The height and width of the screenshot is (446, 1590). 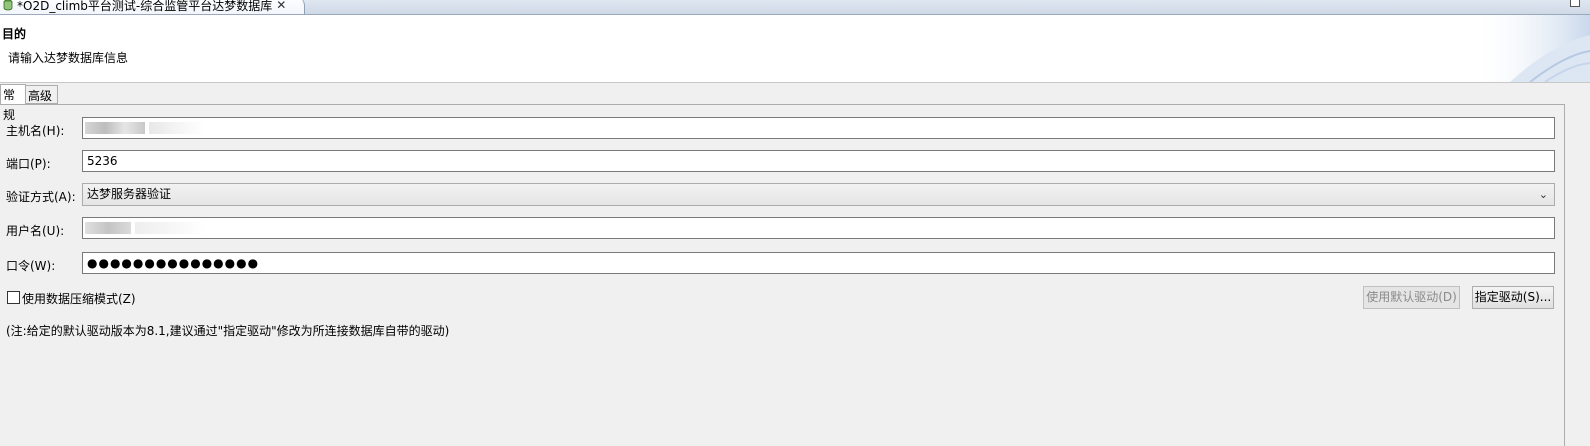 I want to click on auth-method-label: 验证方式(A):, so click(x=41, y=197).